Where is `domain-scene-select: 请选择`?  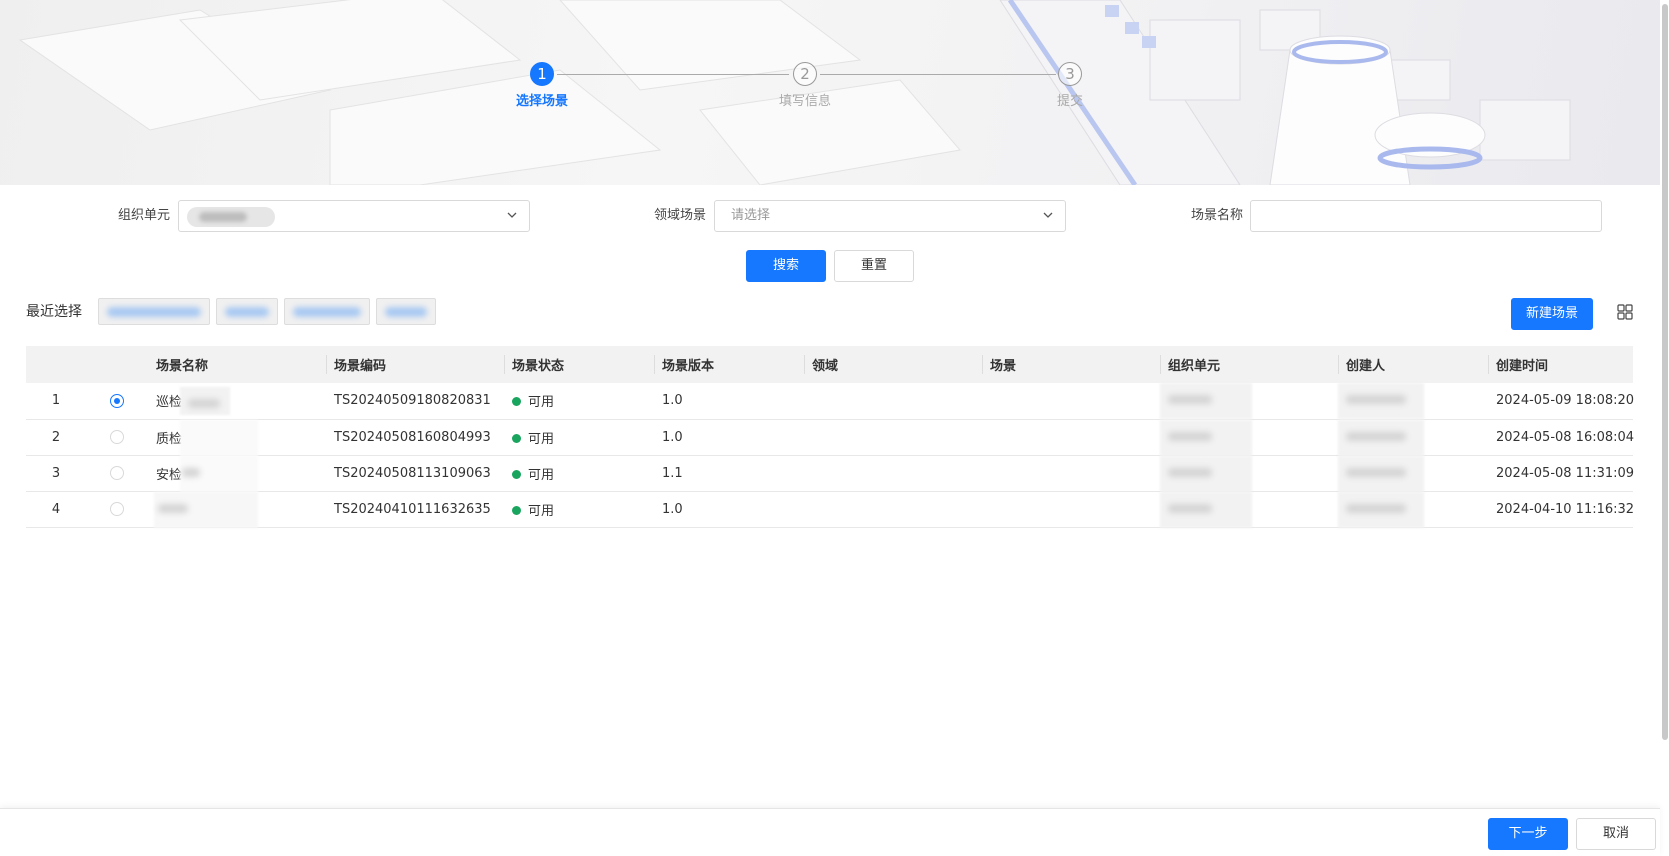
domain-scene-select: 请选择 is located at coordinates (890, 216).